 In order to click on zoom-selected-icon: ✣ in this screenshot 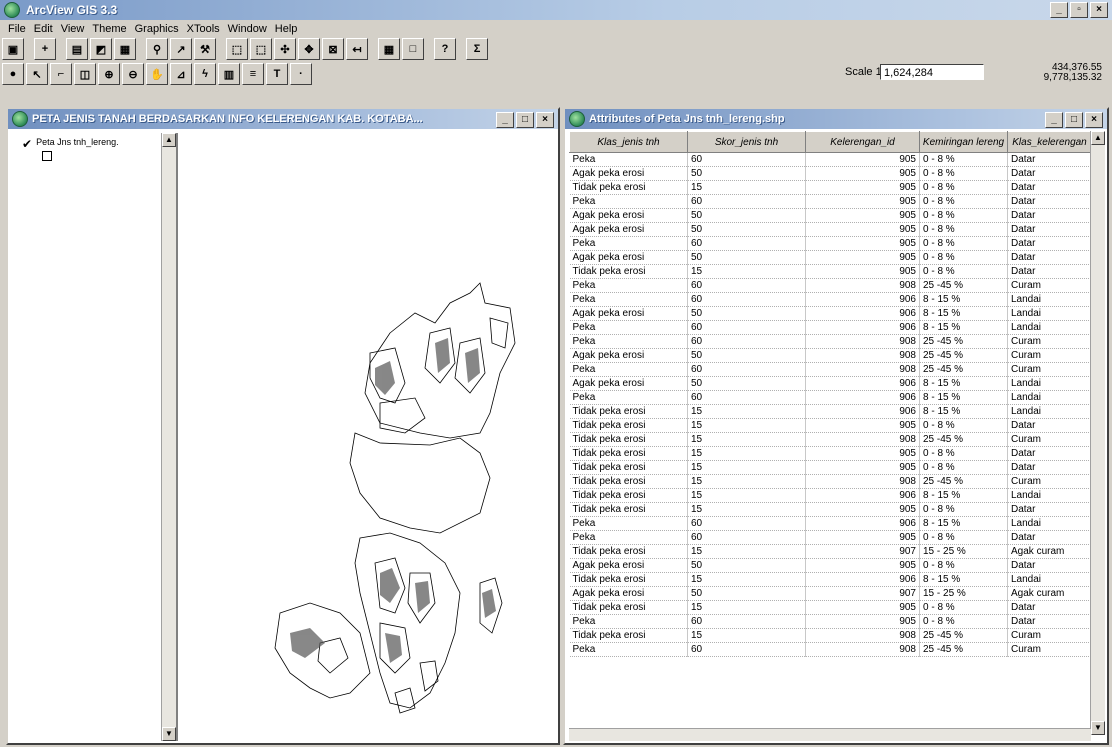, I will do `click(285, 49)`.